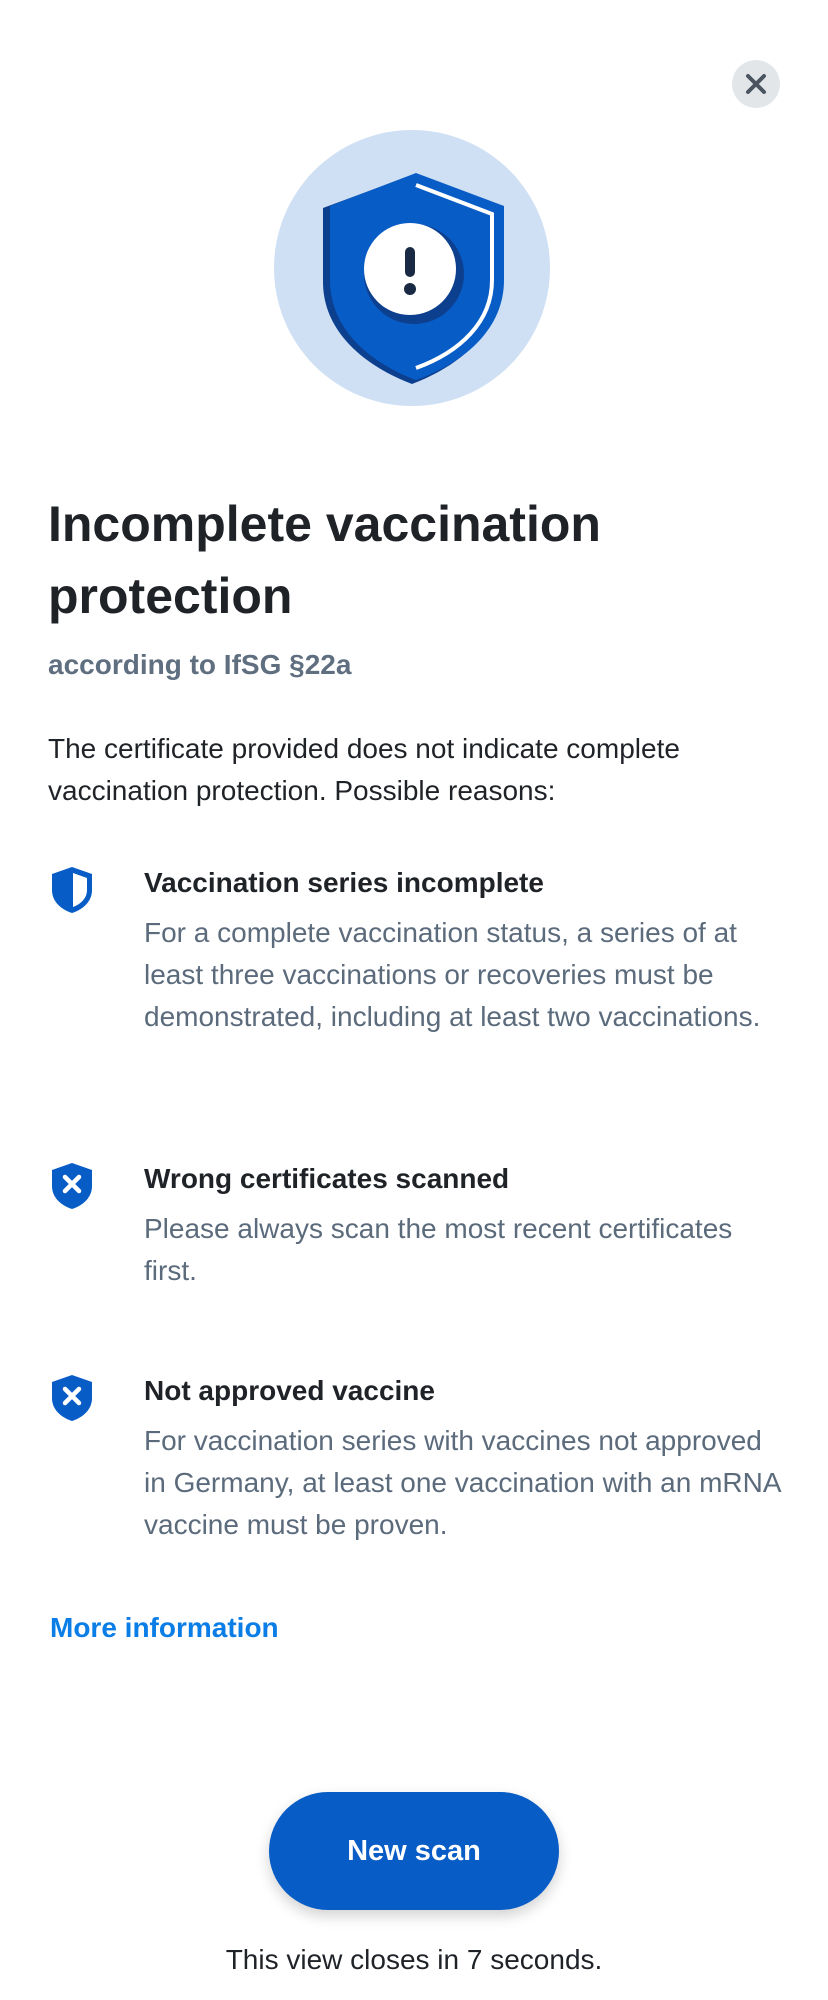 The width and height of the screenshot is (828, 2000). Describe the element at coordinates (289, 1390) in the screenshot. I see `reason-title: Not approved vaccine` at that location.